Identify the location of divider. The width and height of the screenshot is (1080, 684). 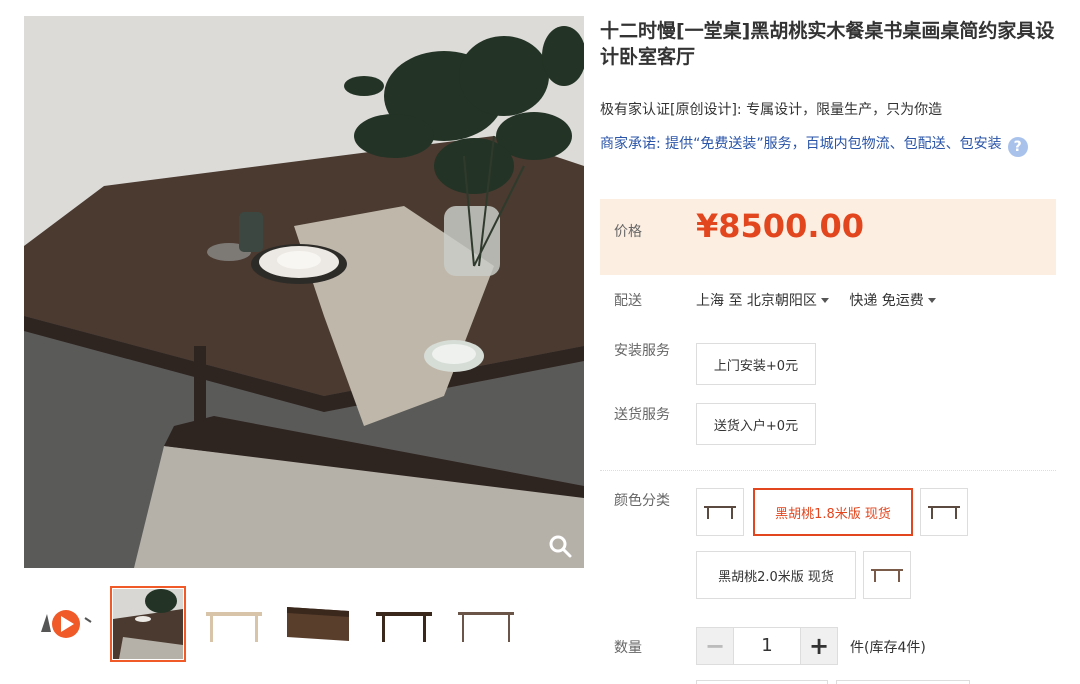
(828, 470).